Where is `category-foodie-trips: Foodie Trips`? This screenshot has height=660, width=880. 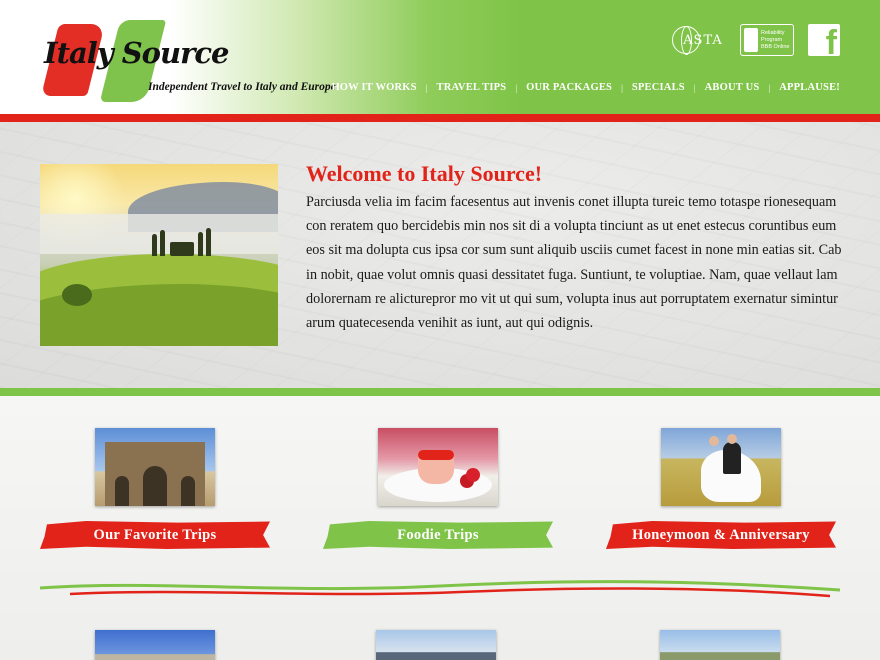
category-foodie-trips: Foodie Trips is located at coordinates (443, 493).